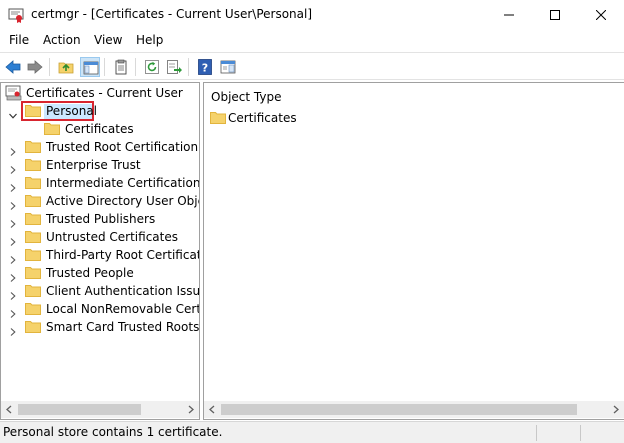 The height and width of the screenshot is (443, 624). I want to click on help-icon: ?, so click(205, 67).